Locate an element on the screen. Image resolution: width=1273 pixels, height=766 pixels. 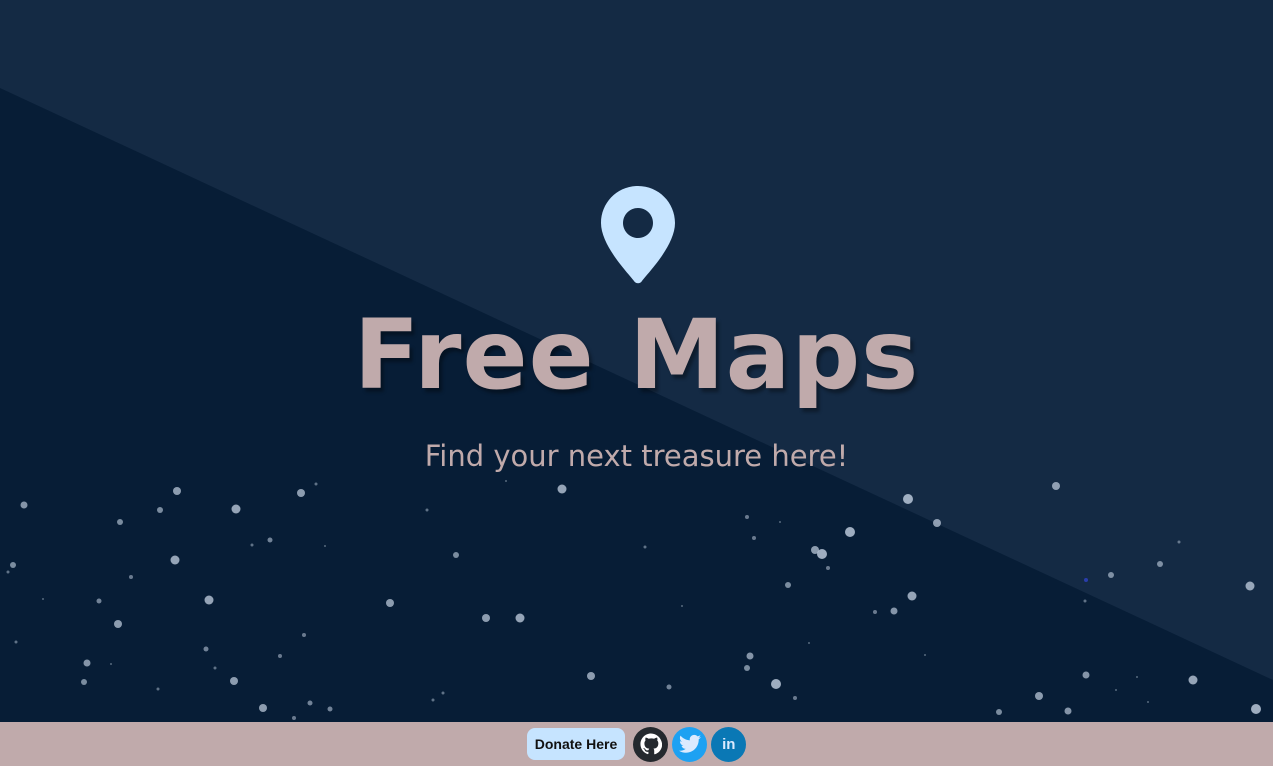
twitter-icon is located at coordinates (689, 743).